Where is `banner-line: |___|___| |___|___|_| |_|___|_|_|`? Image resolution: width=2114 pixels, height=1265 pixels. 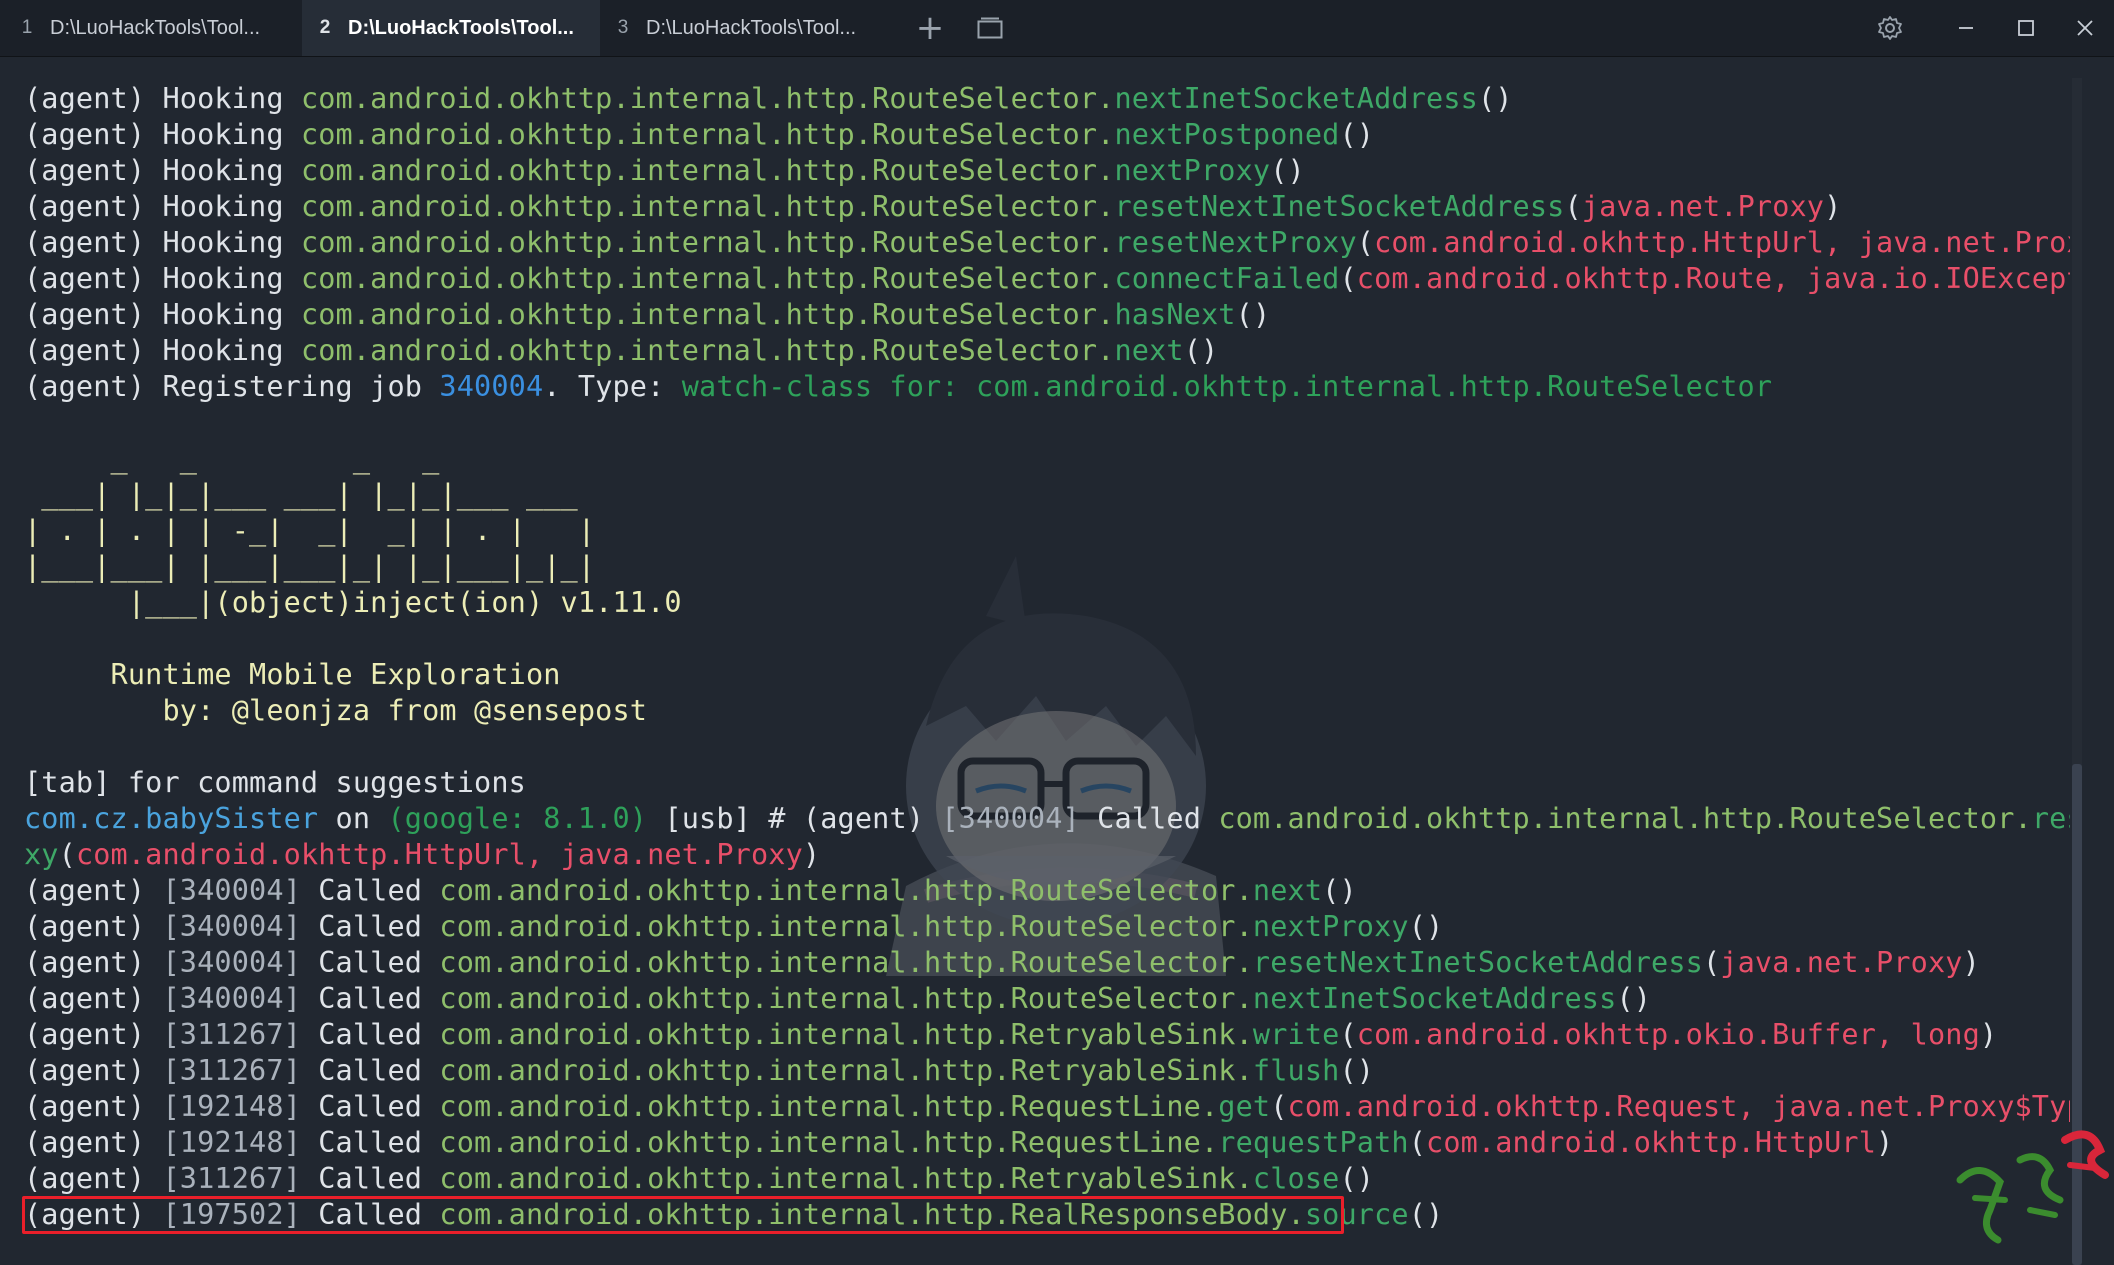
banner-line: |___|___| |___|___|_| |_|___|_|_| is located at coordinates (310, 566).